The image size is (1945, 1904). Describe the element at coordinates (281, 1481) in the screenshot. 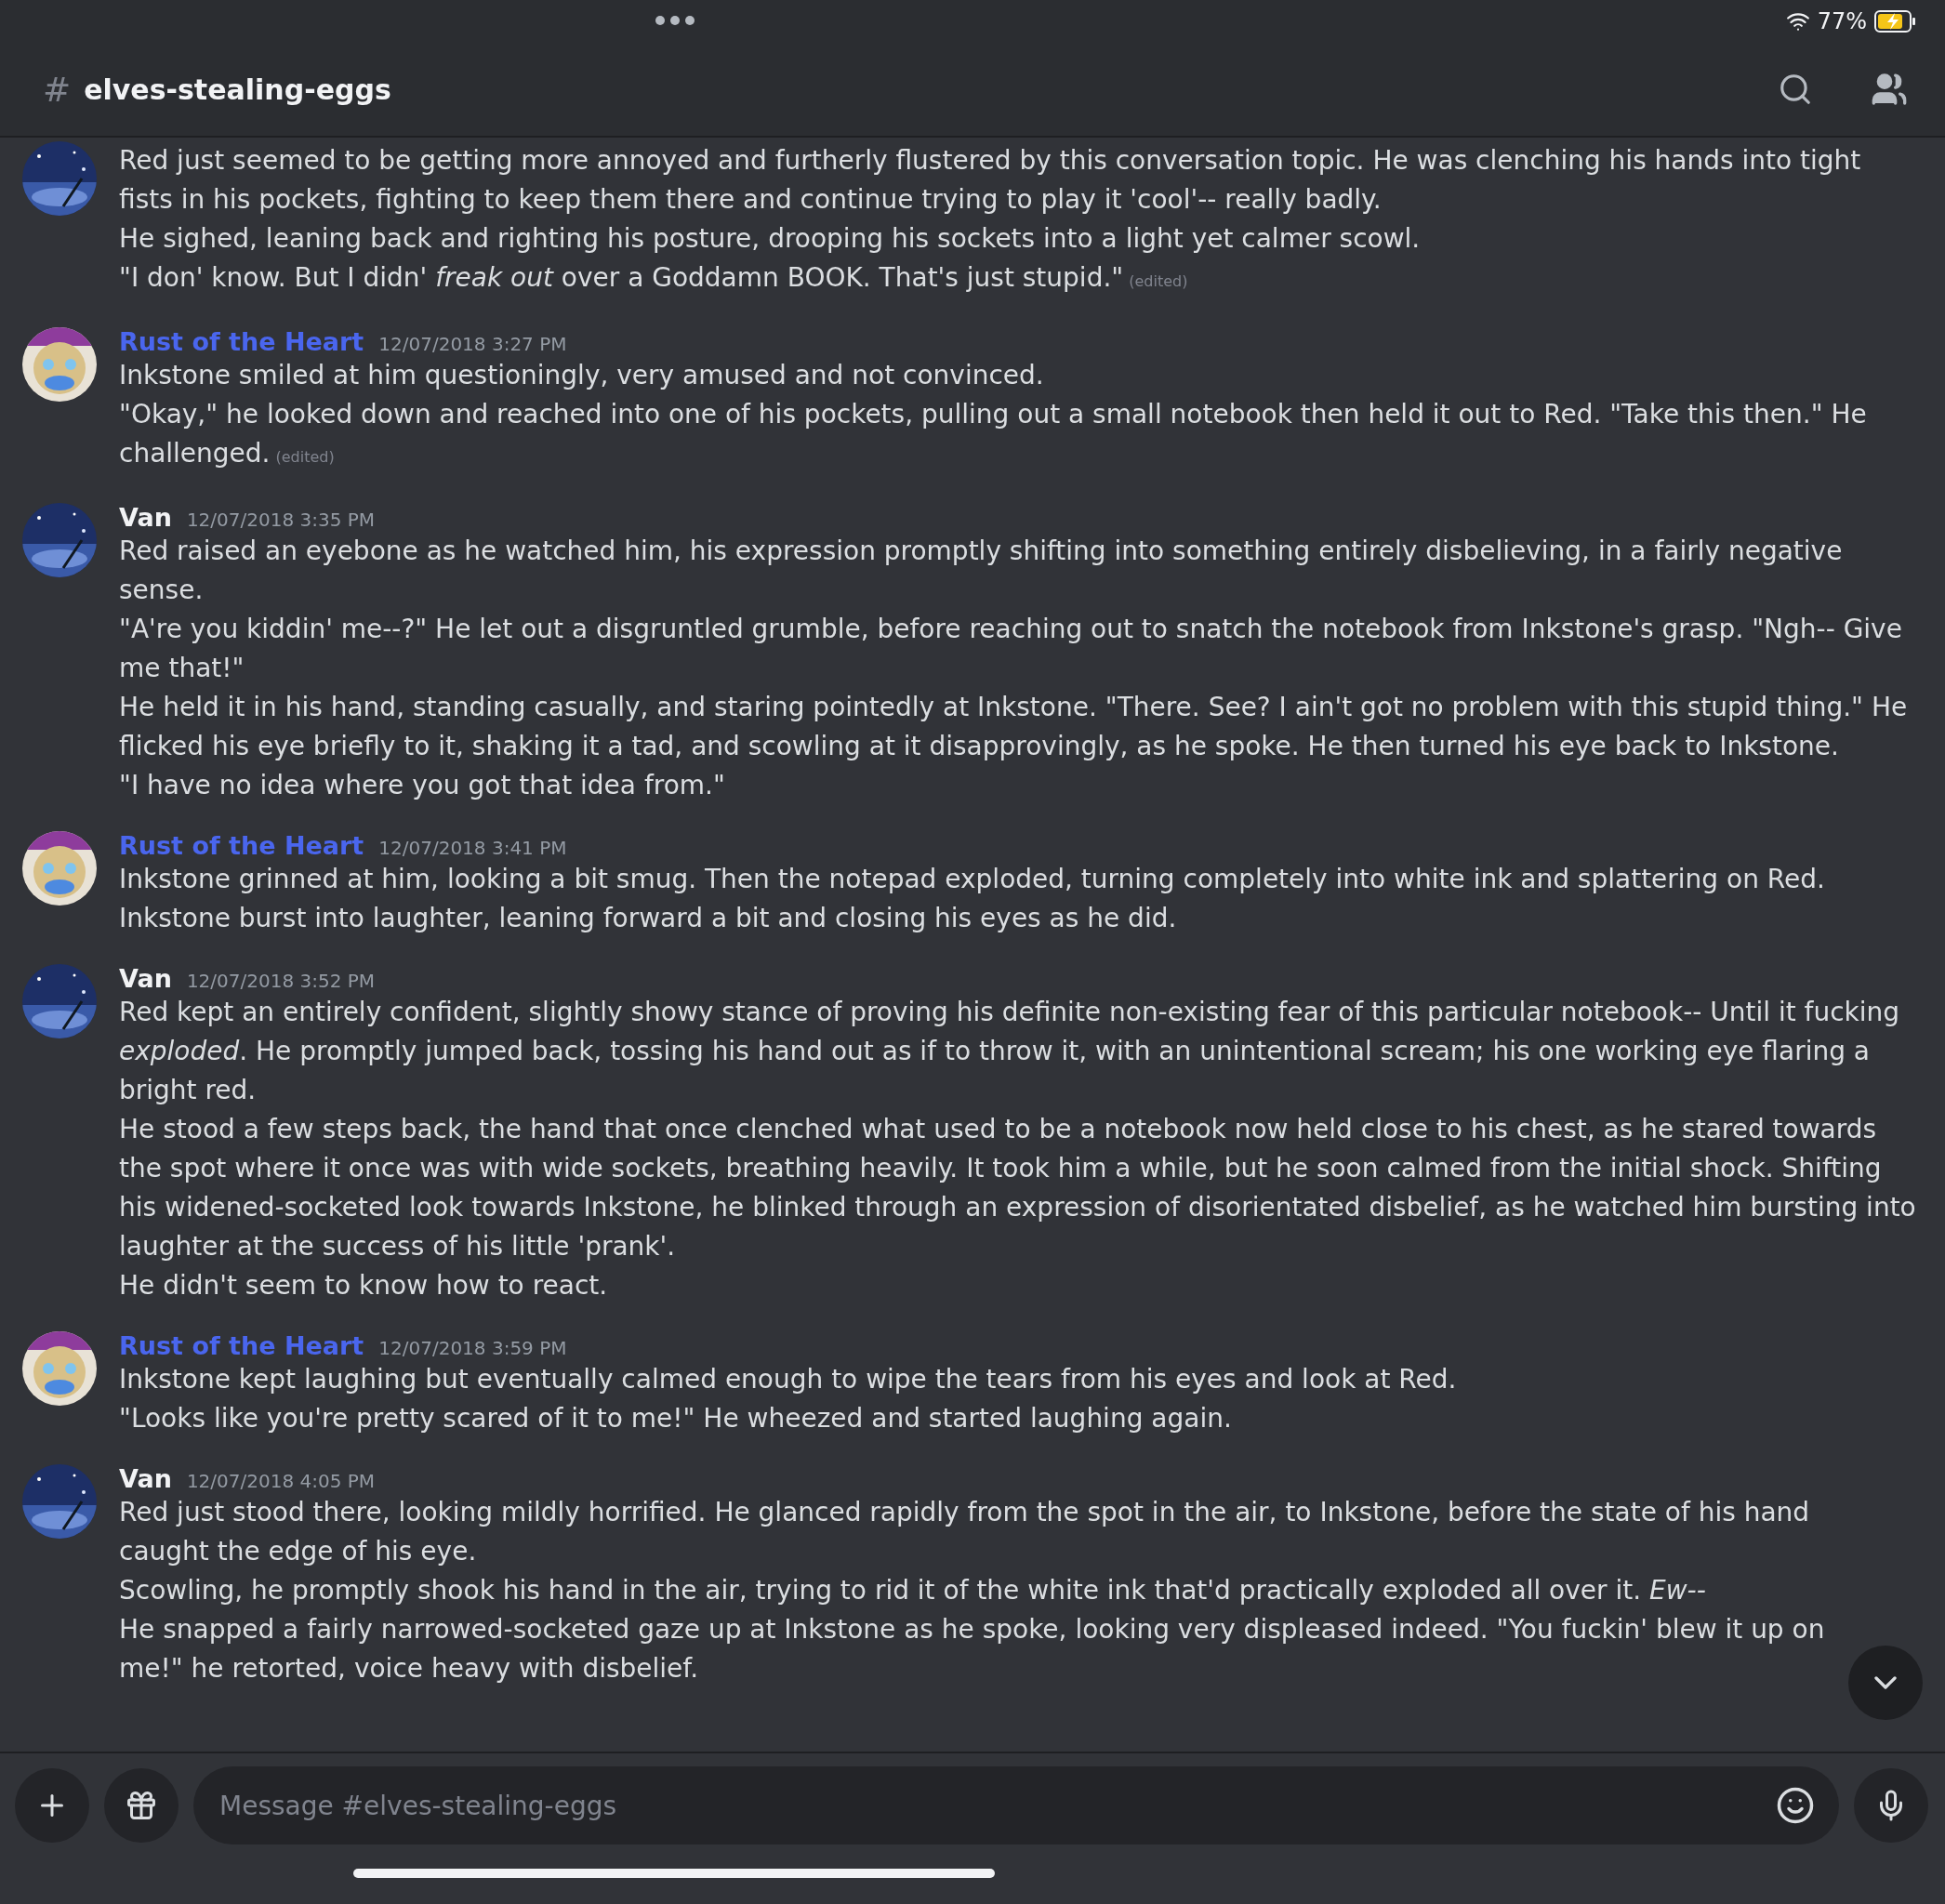

I see `timestamp: 12/07/2018 4:05 PM` at that location.